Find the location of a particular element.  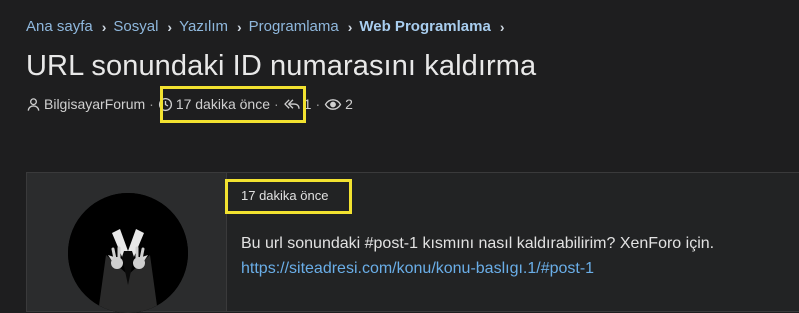

thread-meta: BilgisayarForum · 17 dakika önce · 1 · 2 is located at coordinates (189, 104).